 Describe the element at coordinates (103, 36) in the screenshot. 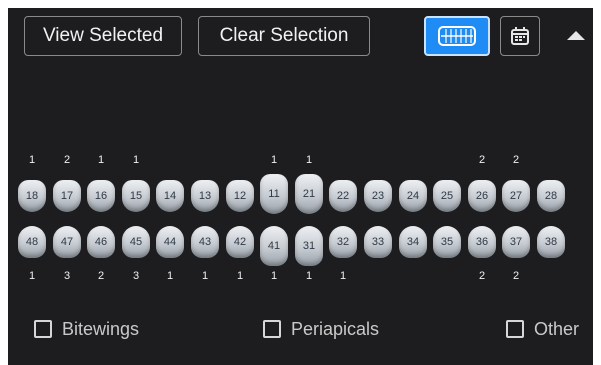

I see `view-selected-button: View Selected` at that location.